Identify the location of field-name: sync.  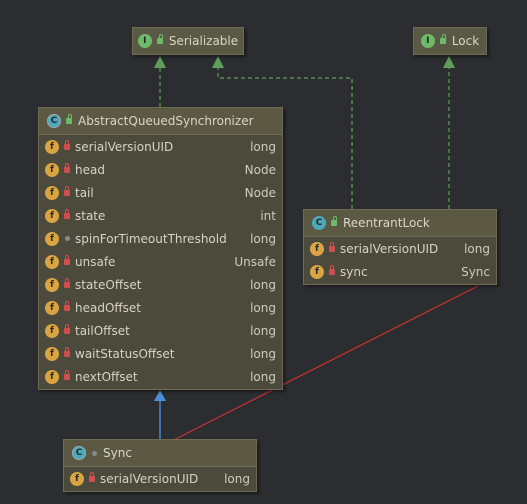
(354, 271).